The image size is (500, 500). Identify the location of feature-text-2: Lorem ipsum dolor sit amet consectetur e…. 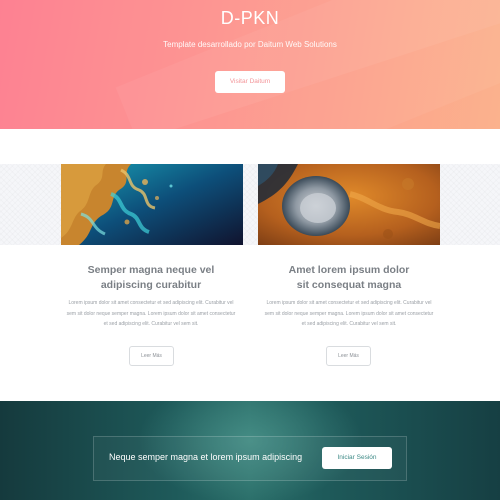
(349, 314).